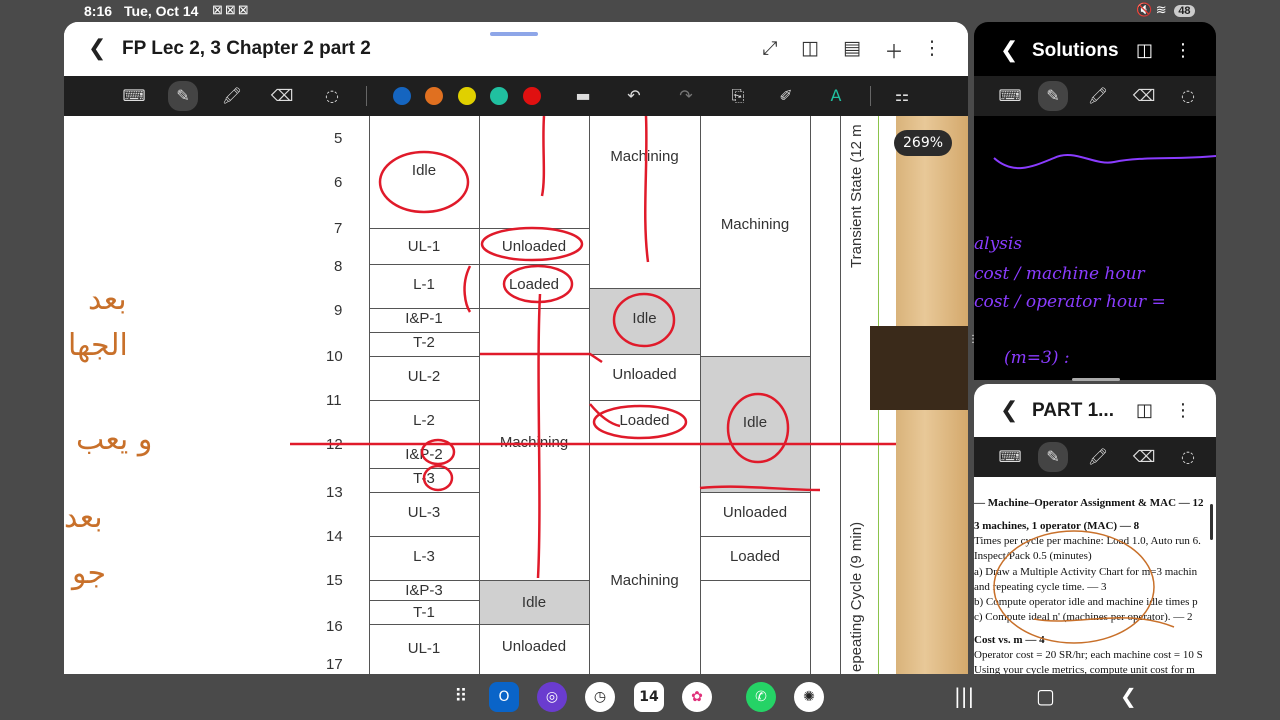  What do you see at coordinates (1037, 358) in the screenshot?
I see `handwritten-note: (m=3) :` at bounding box center [1037, 358].